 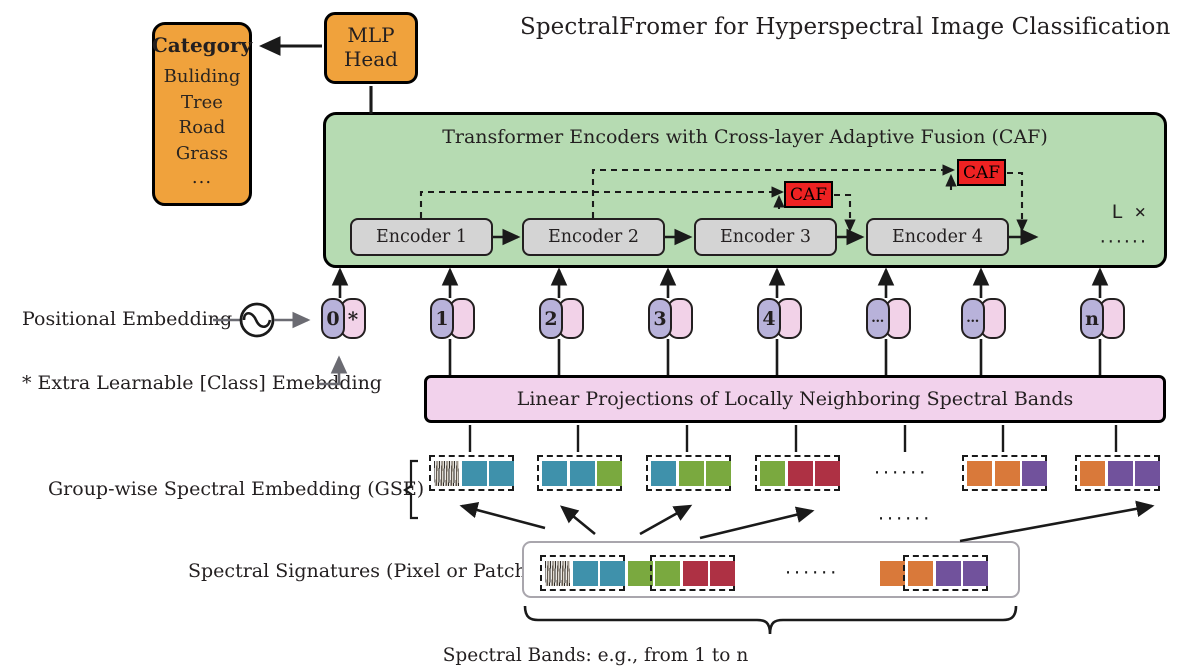 What do you see at coordinates (127, 319) in the screenshot?
I see `positional-embedding-label: Positional Embedding` at bounding box center [127, 319].